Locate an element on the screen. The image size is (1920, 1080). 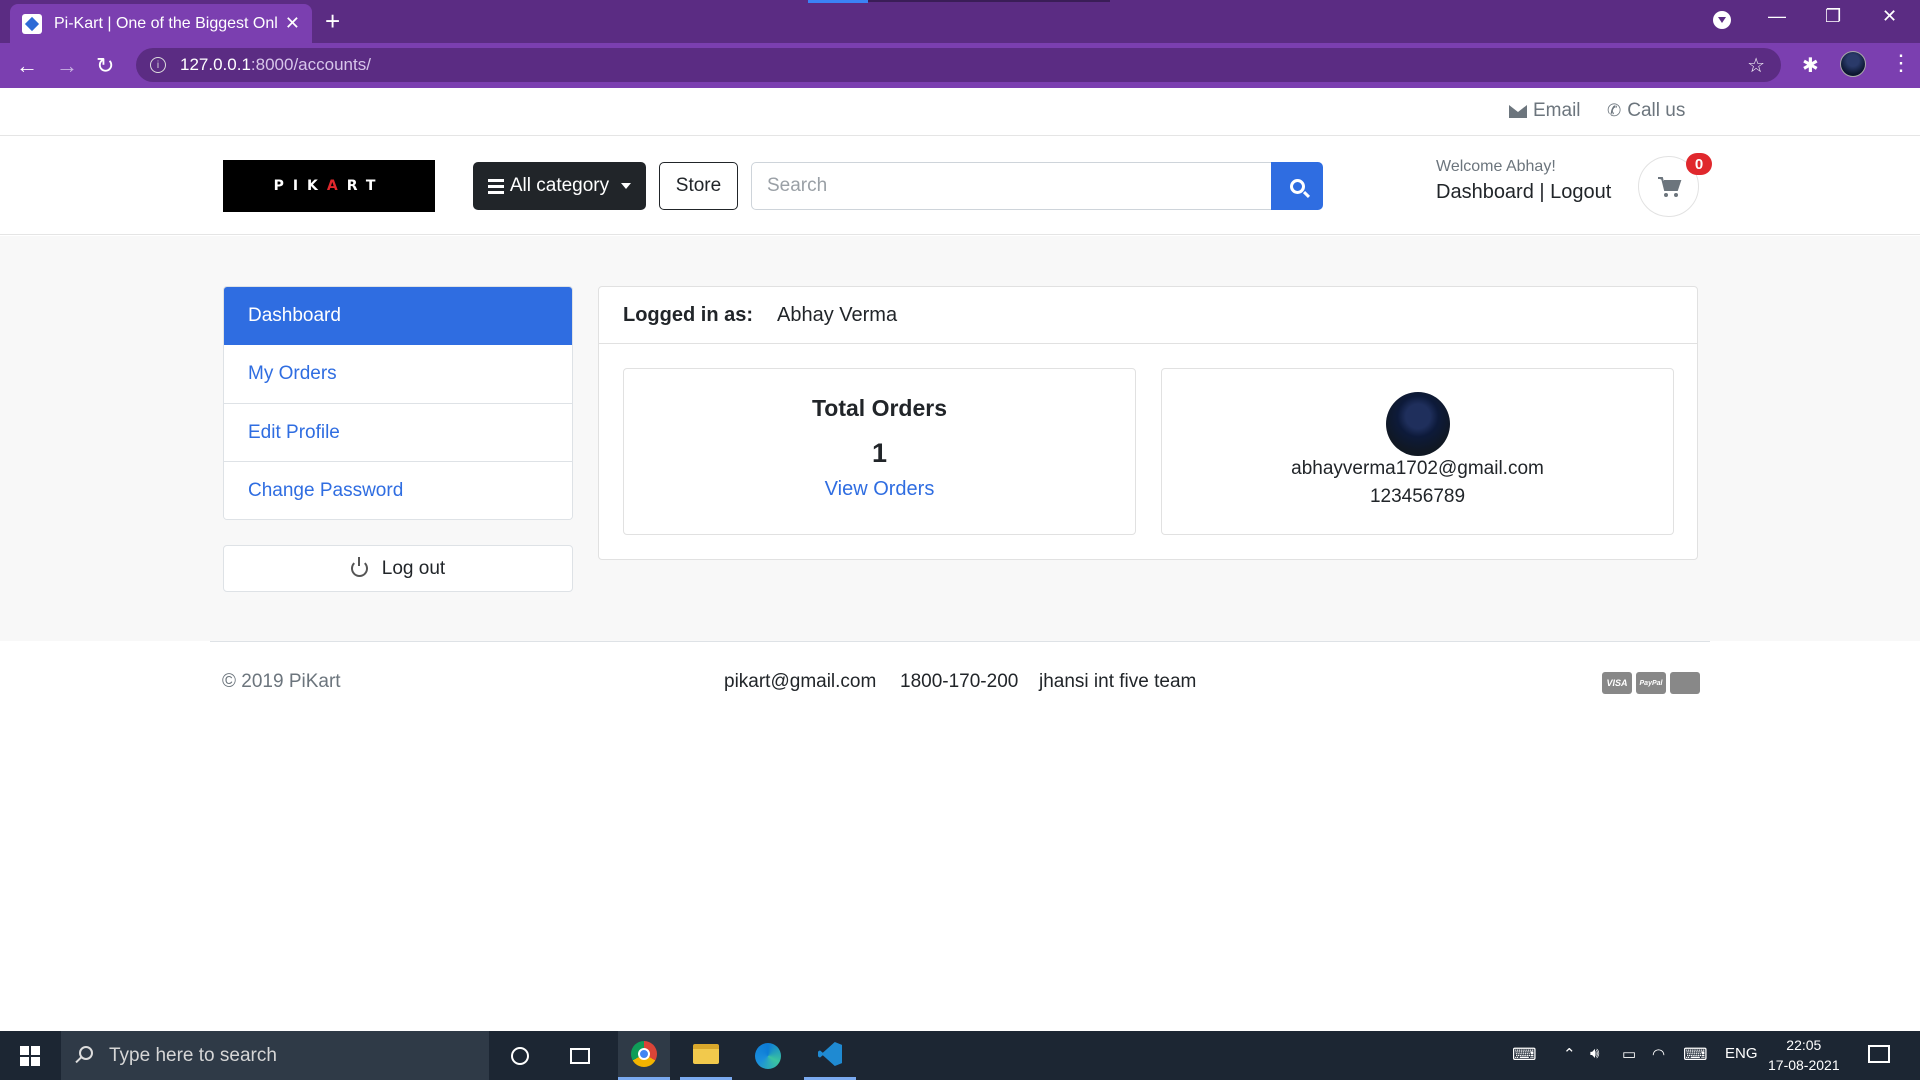
url-path: :8000/accounts/ is located at coordinates (310, 64).